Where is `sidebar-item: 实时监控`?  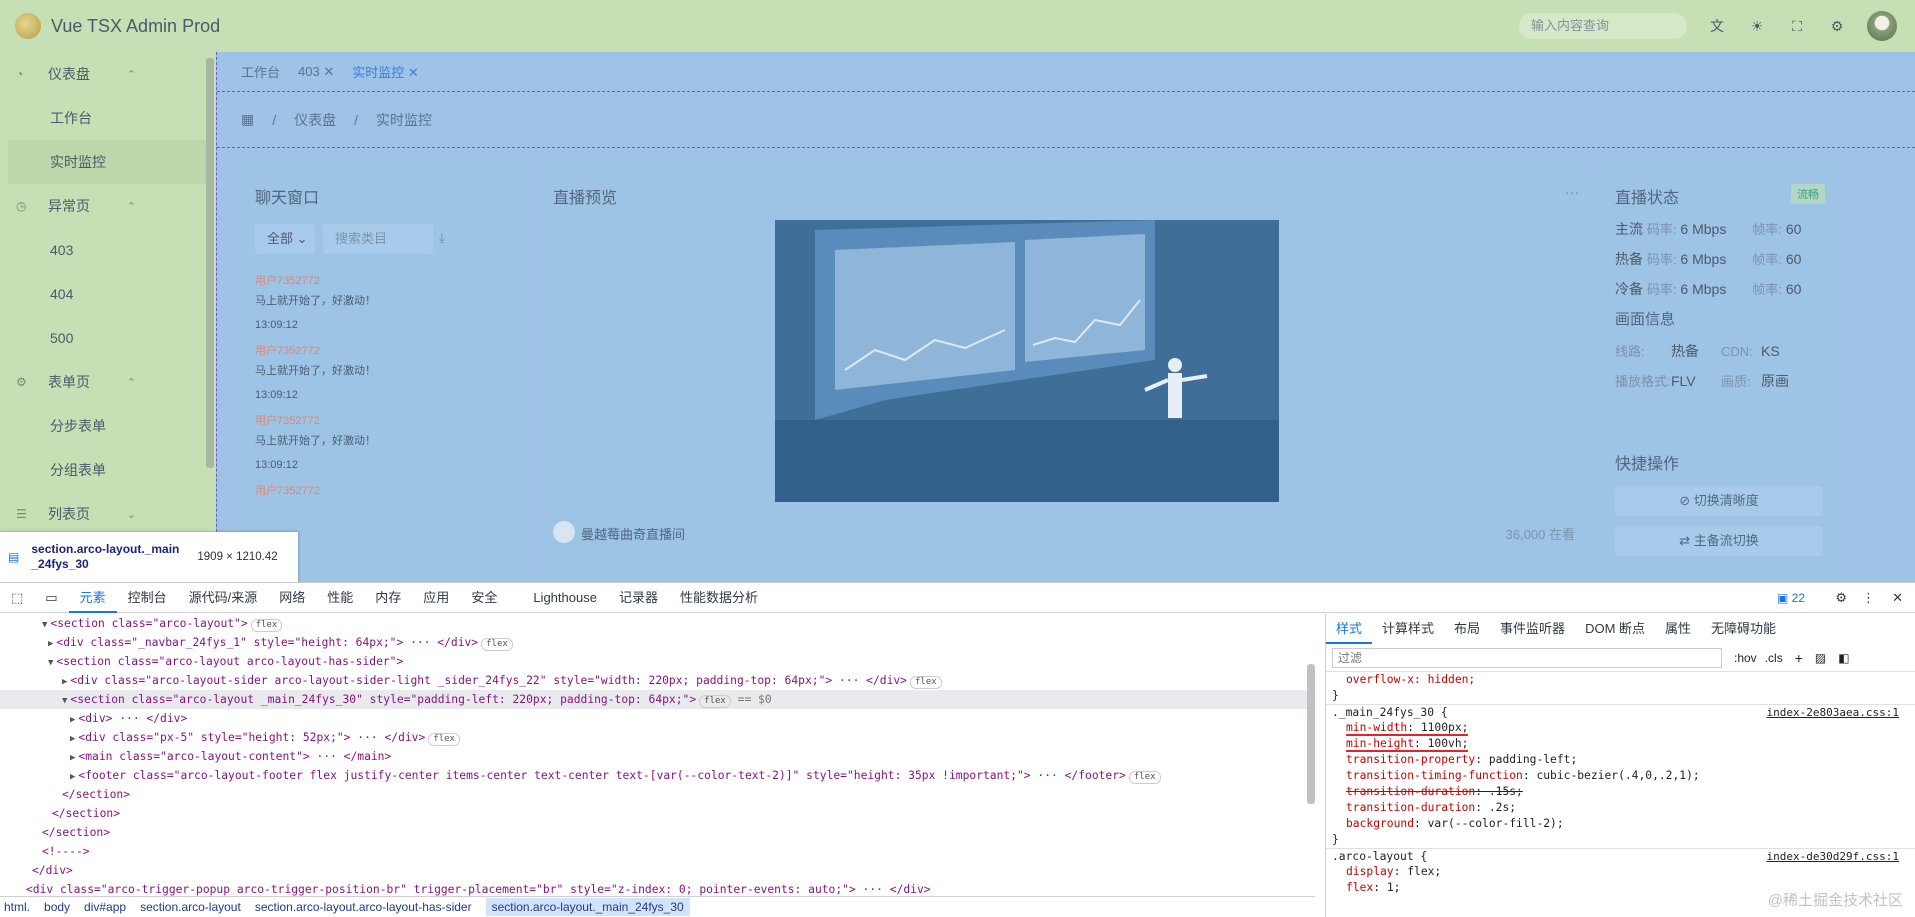 sidebar-item: 实时监控 is located at coordinates (108, 162).